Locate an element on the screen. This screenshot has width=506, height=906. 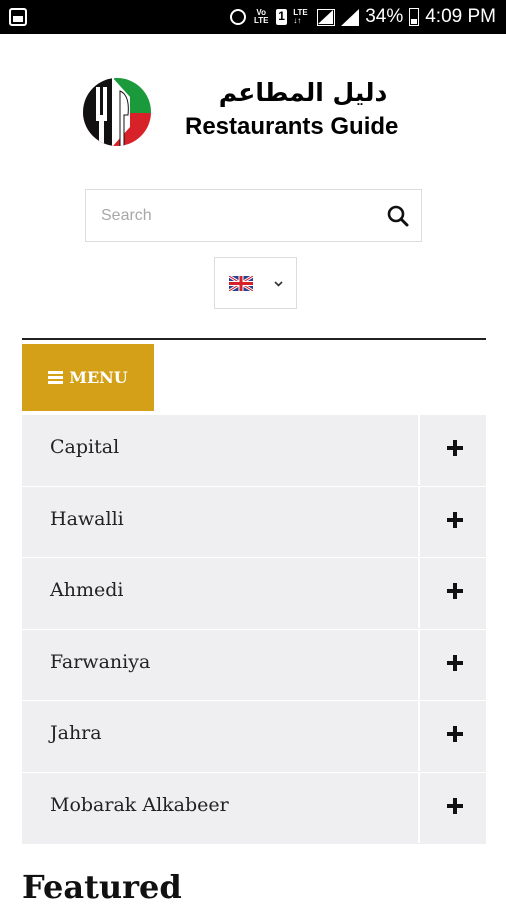
divider is located at coordinates (254, 339).